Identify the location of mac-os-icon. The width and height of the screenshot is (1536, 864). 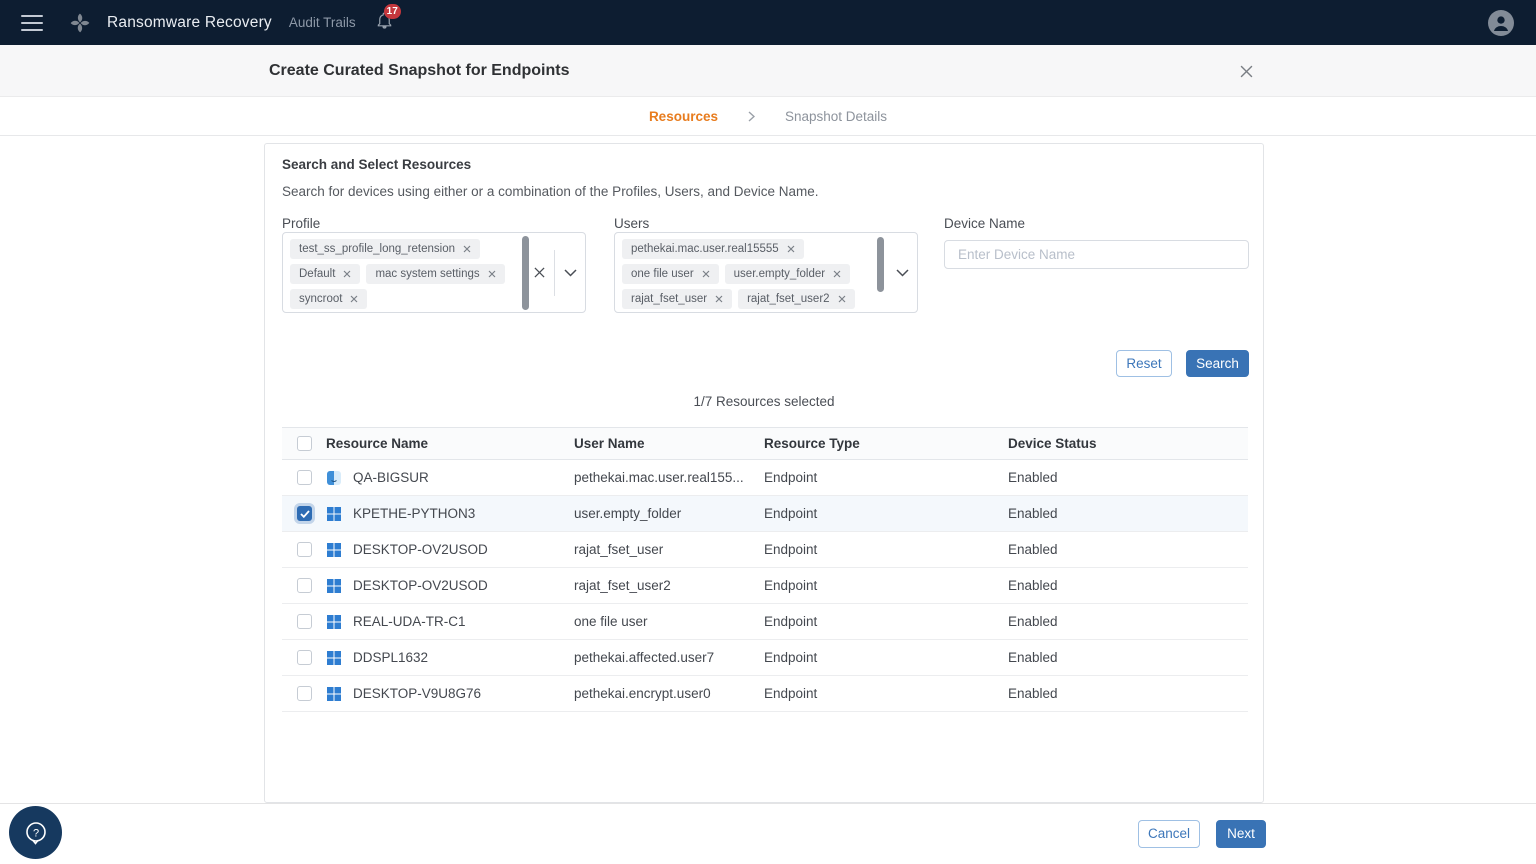
(334, 477).